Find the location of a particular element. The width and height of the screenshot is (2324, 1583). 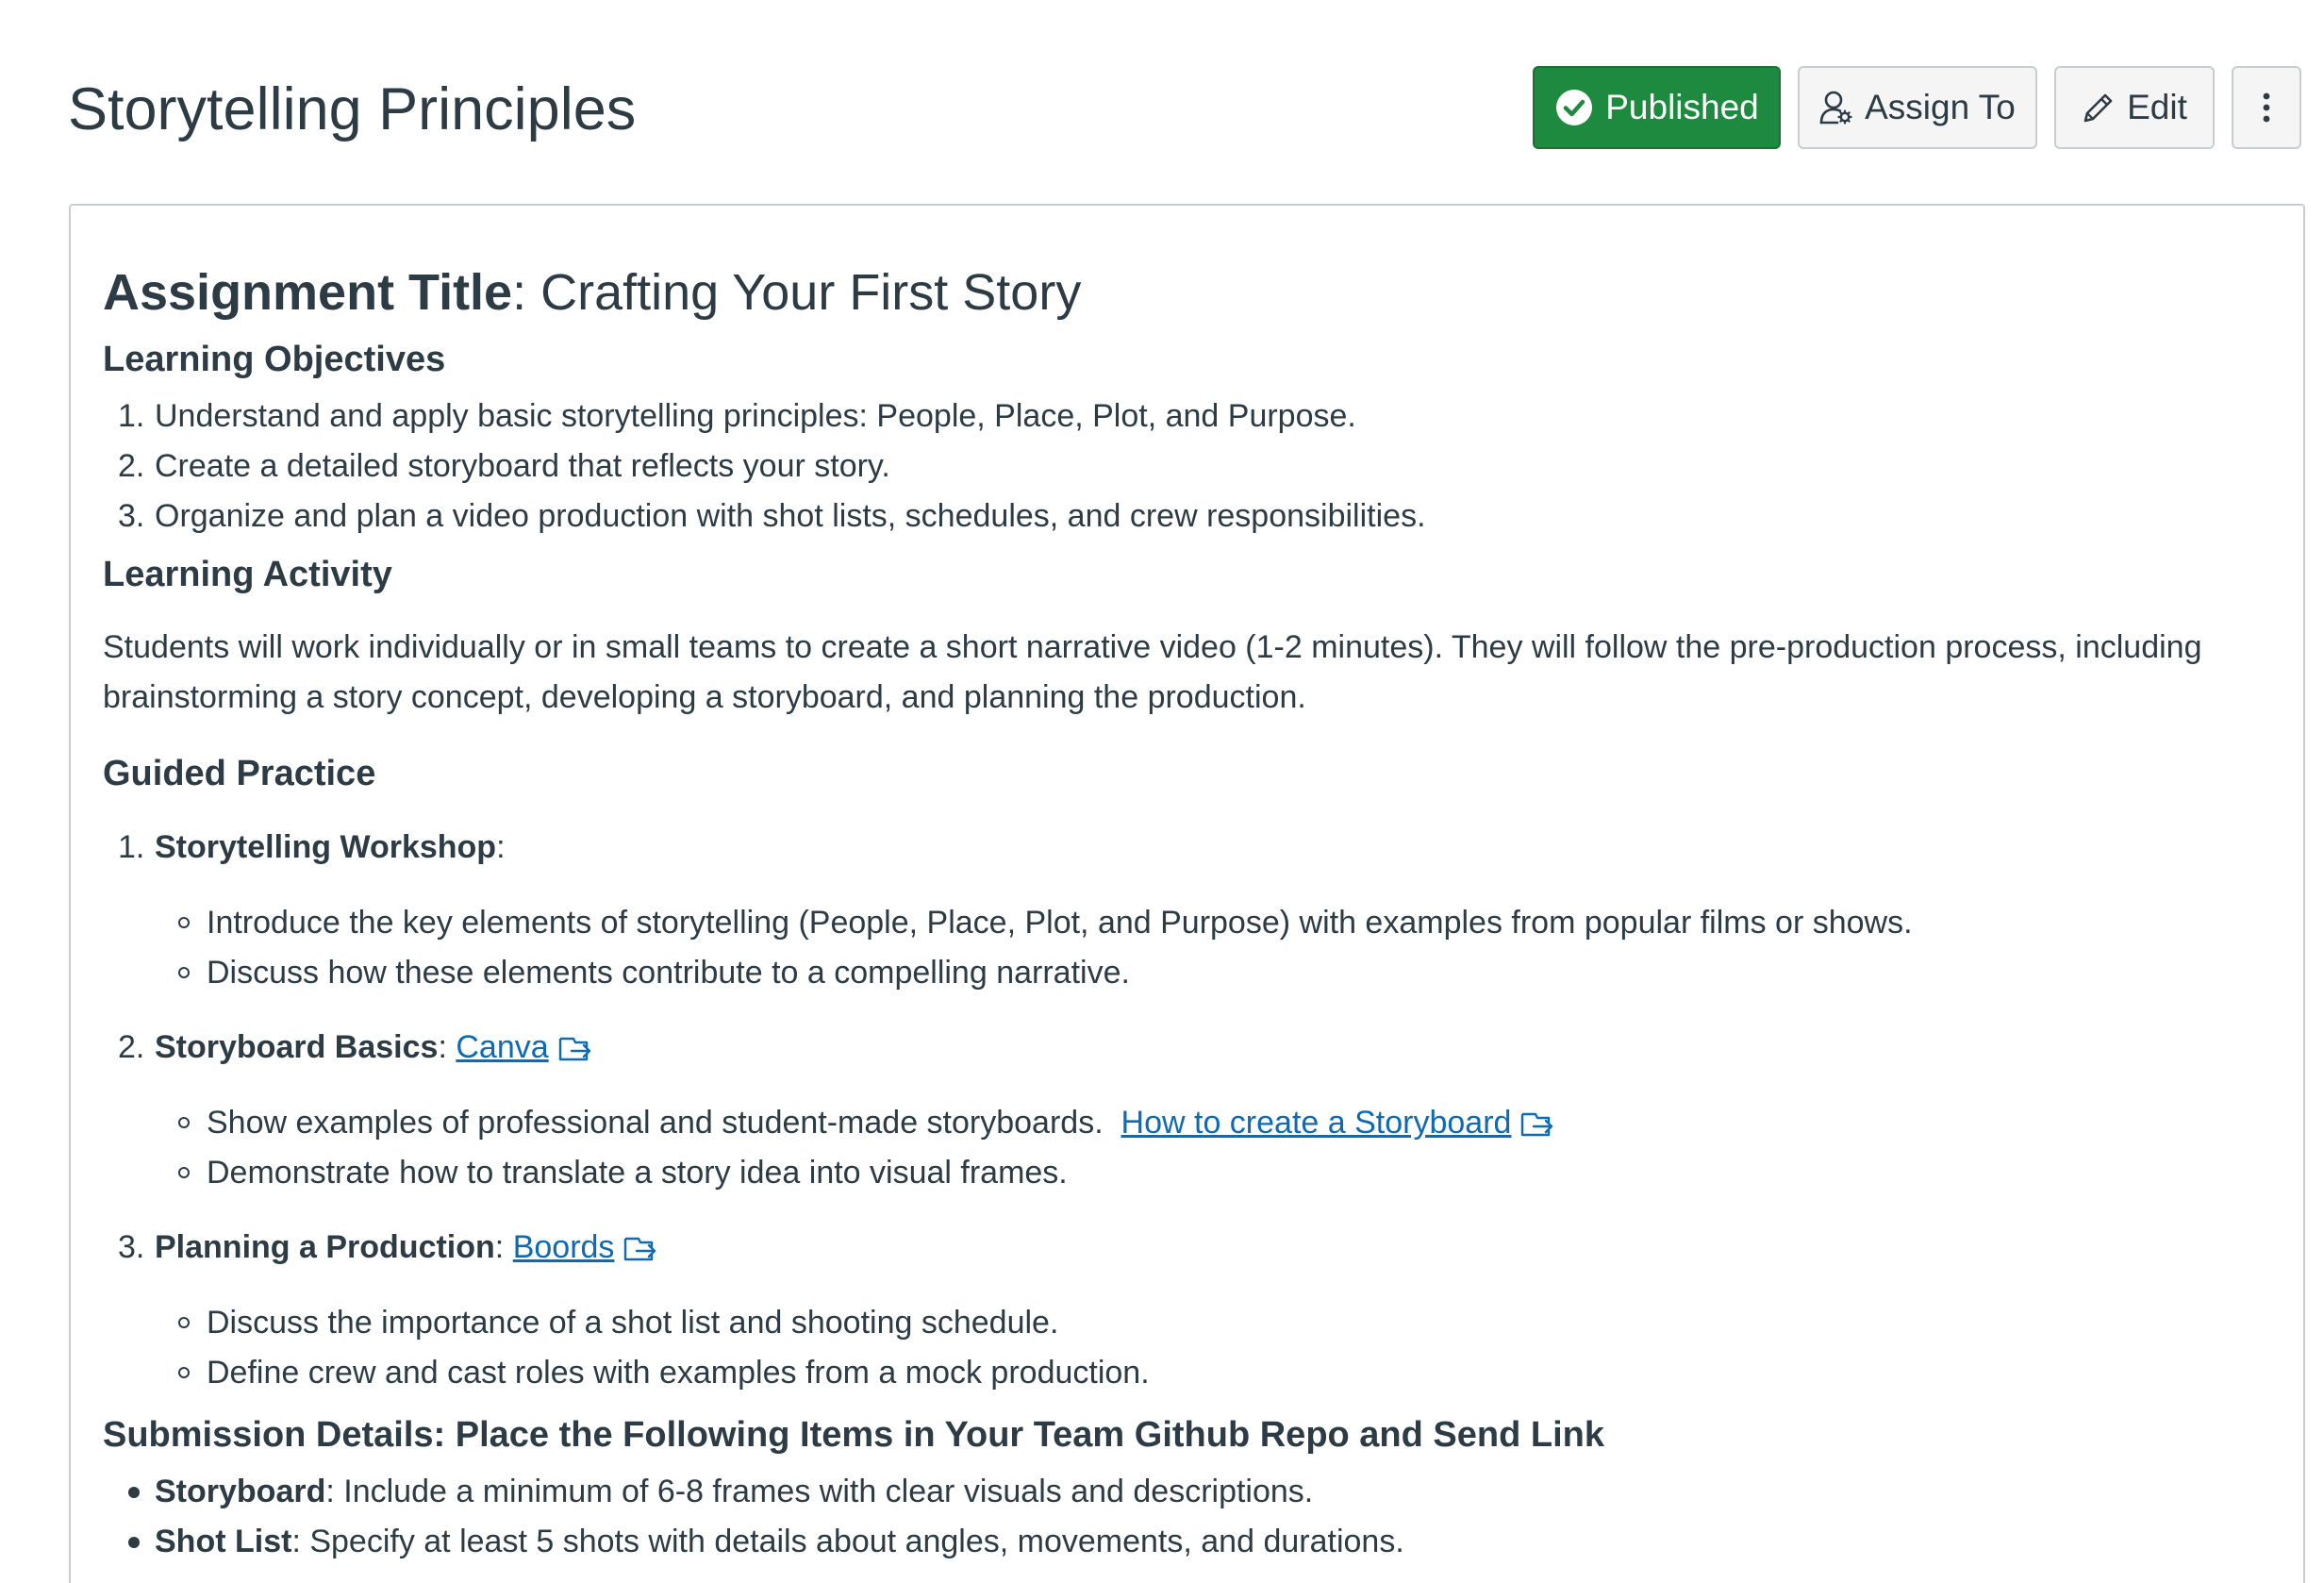

more-options-button is located at coordinates (2266, 108).